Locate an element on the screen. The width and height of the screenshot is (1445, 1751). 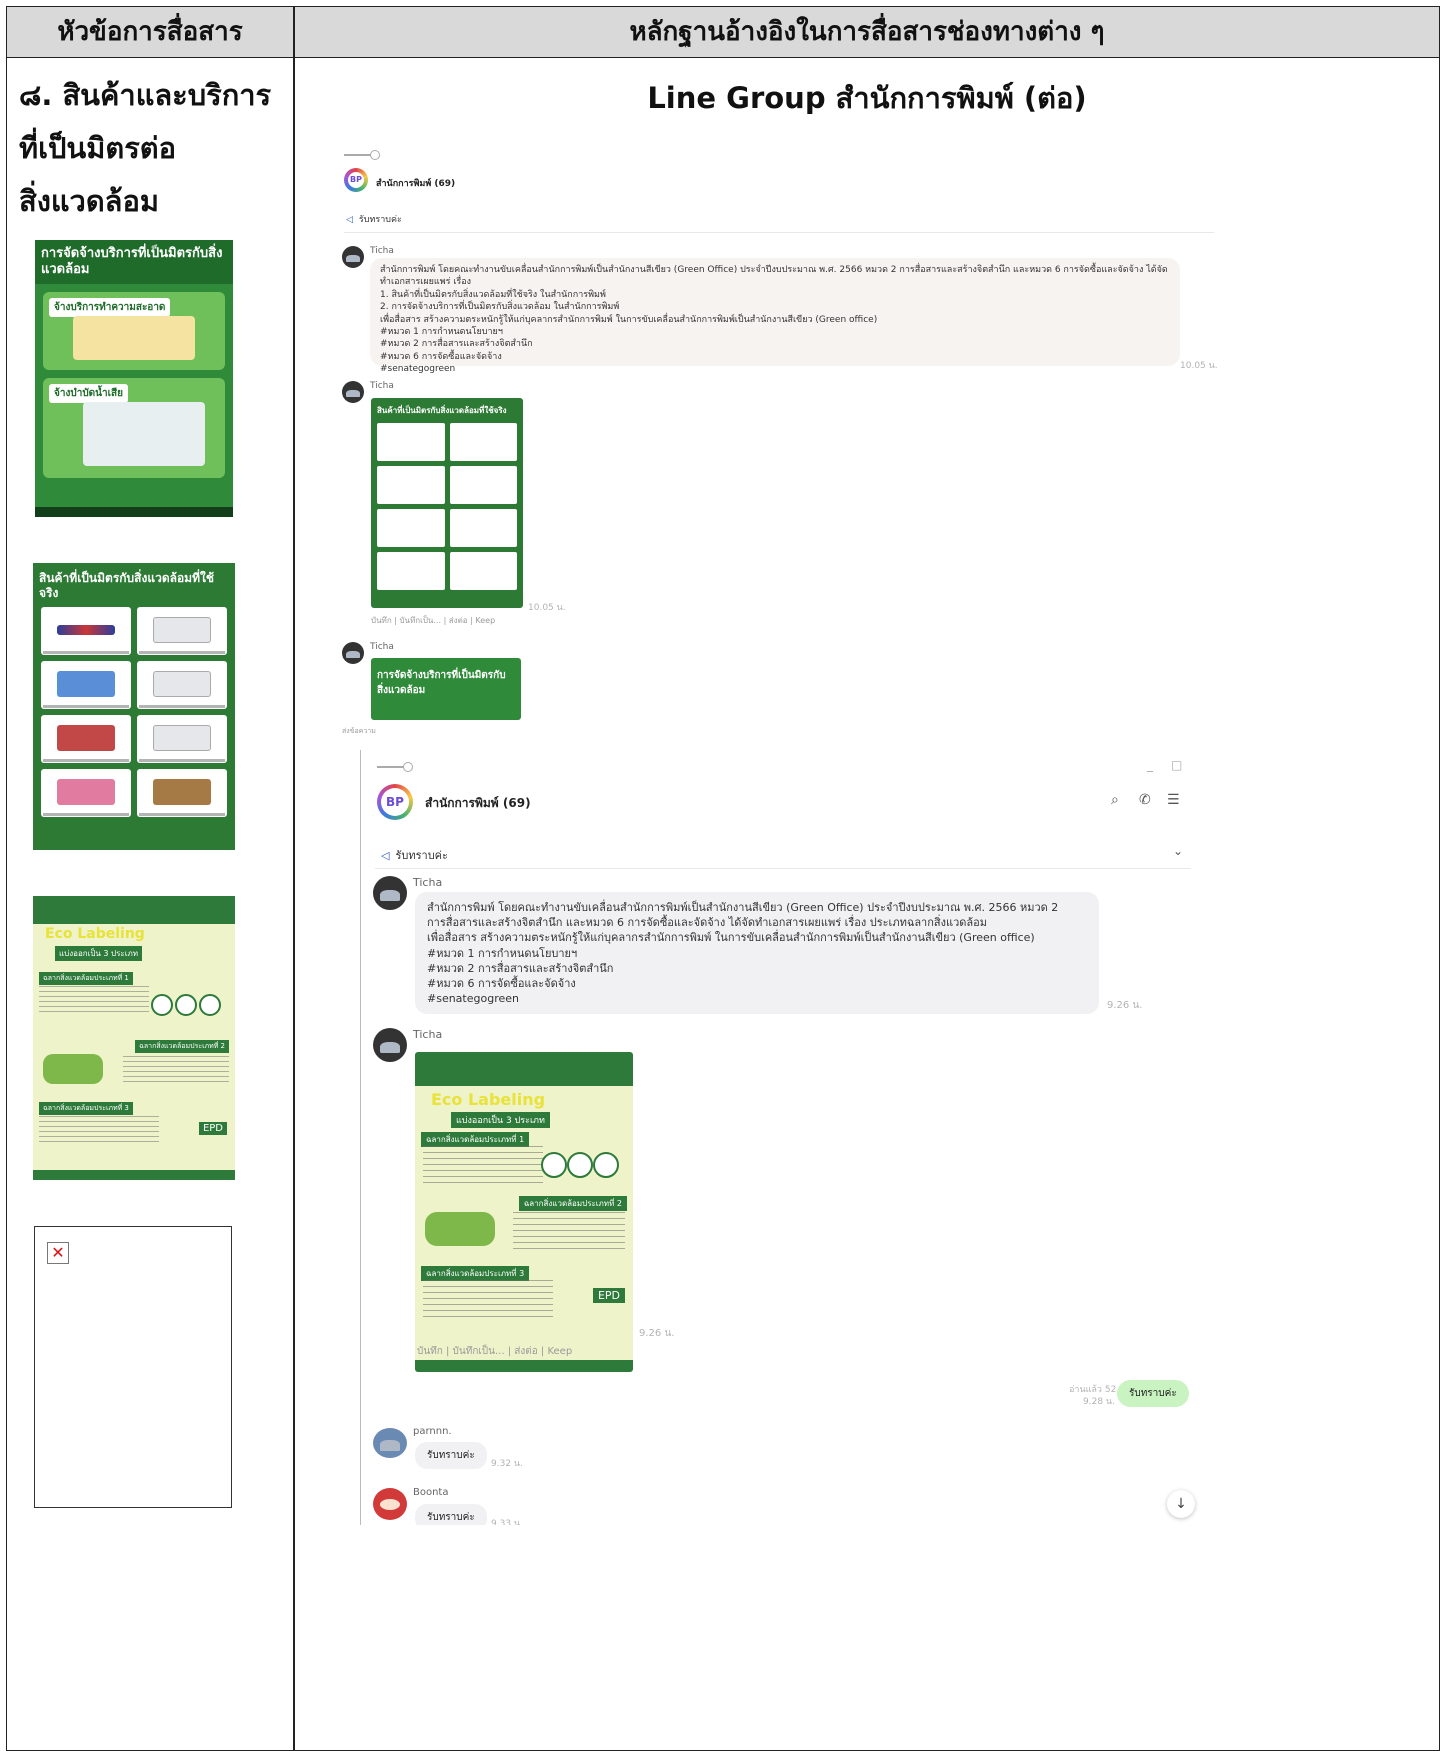
chat2-eco-sub: แบ่งออกเป็น 3 ประเภท is located at coordinates (500, 1120).